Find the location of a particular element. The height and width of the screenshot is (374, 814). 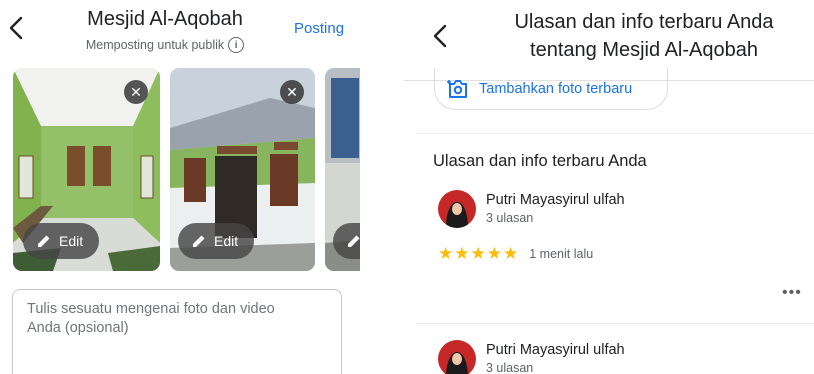

section-title: Ulasan dan info terbaru Anda is located at coordinates (540, 161).